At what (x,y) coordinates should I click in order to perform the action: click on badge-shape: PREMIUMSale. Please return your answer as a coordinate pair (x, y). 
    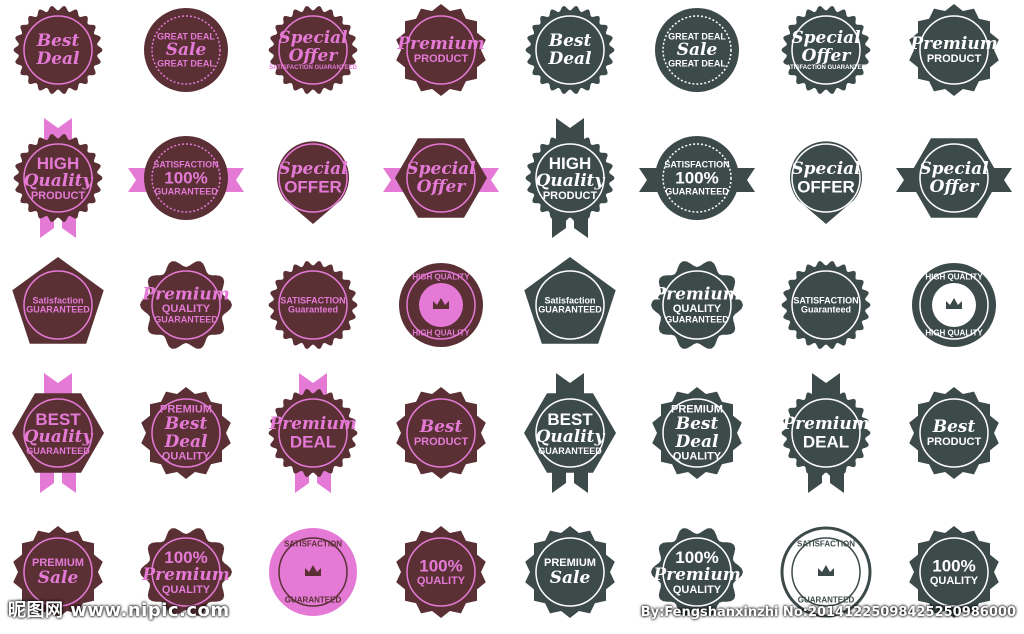
    Looking at the image, I should click on (570, 572).